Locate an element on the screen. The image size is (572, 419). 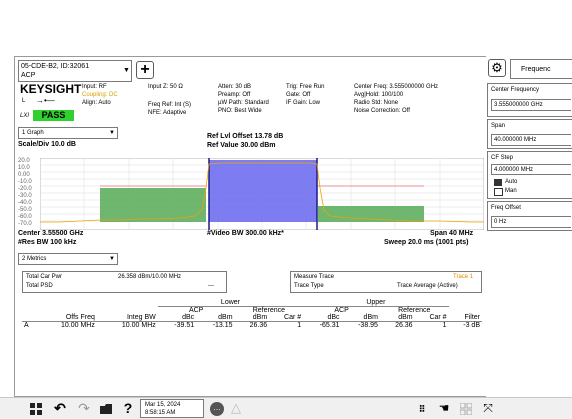
freq-ref-label: Freq Ref: Int (S) is located at coordinates (170, 105).